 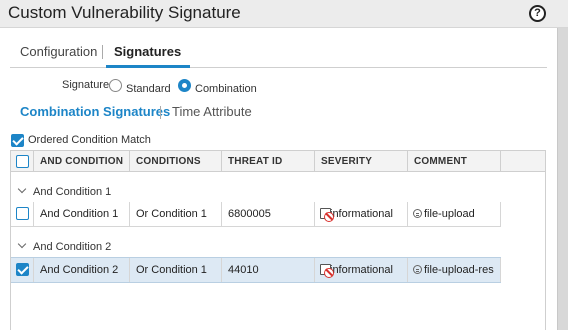 I want to click on and-condition-cell: And Condition 2, so click(x=82, y=270).